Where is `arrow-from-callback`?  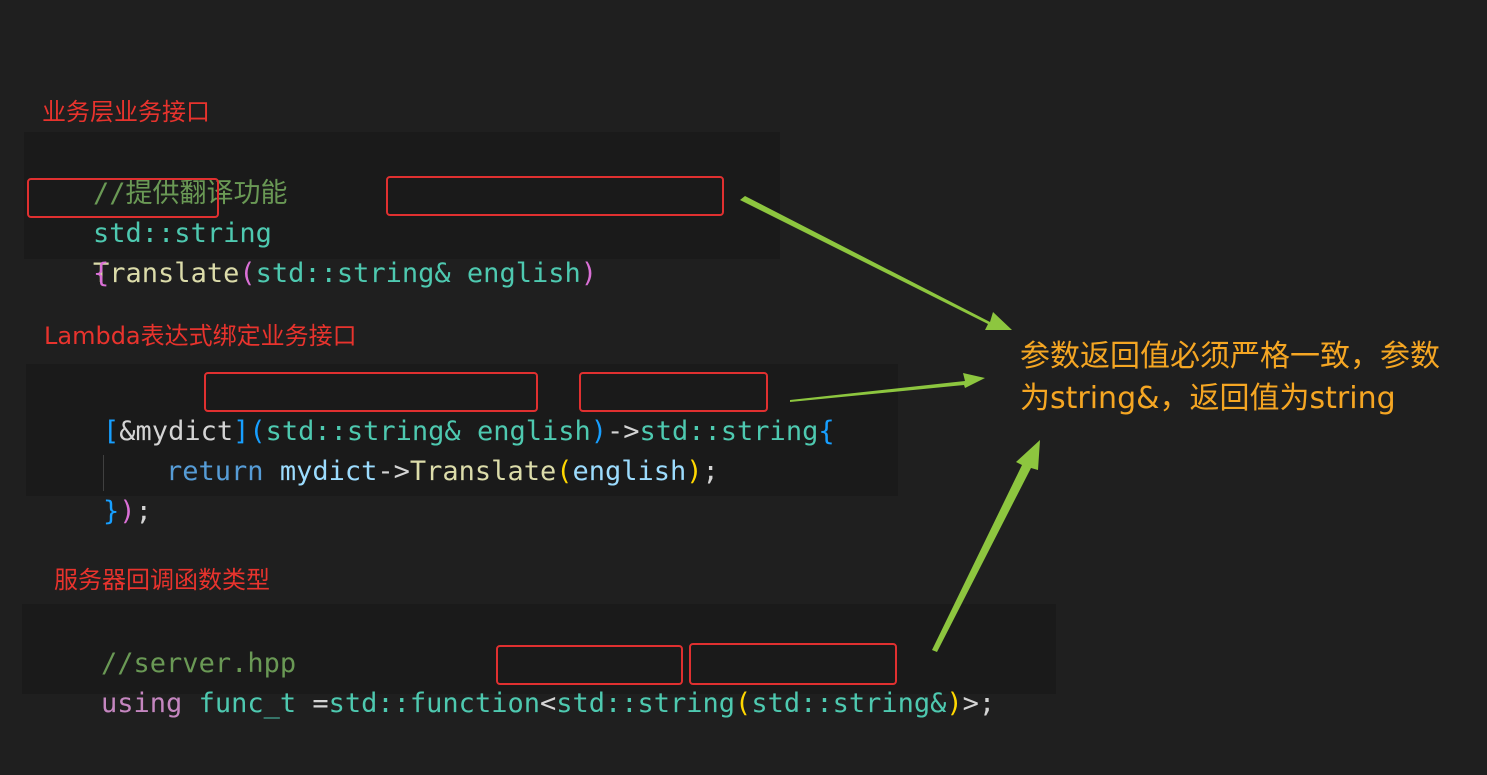 arrow-from-callback is located at coordinates (986, 546).